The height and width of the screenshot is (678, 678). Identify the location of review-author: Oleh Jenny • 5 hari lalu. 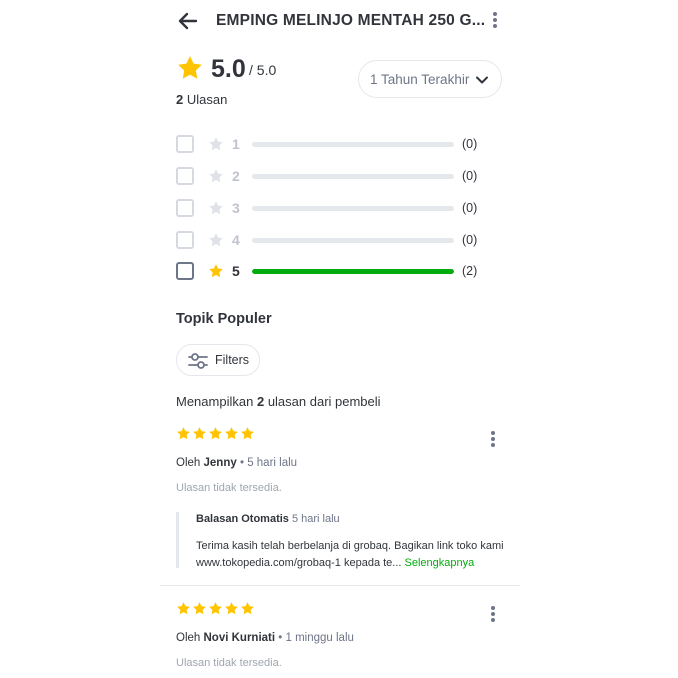
(236, 463).